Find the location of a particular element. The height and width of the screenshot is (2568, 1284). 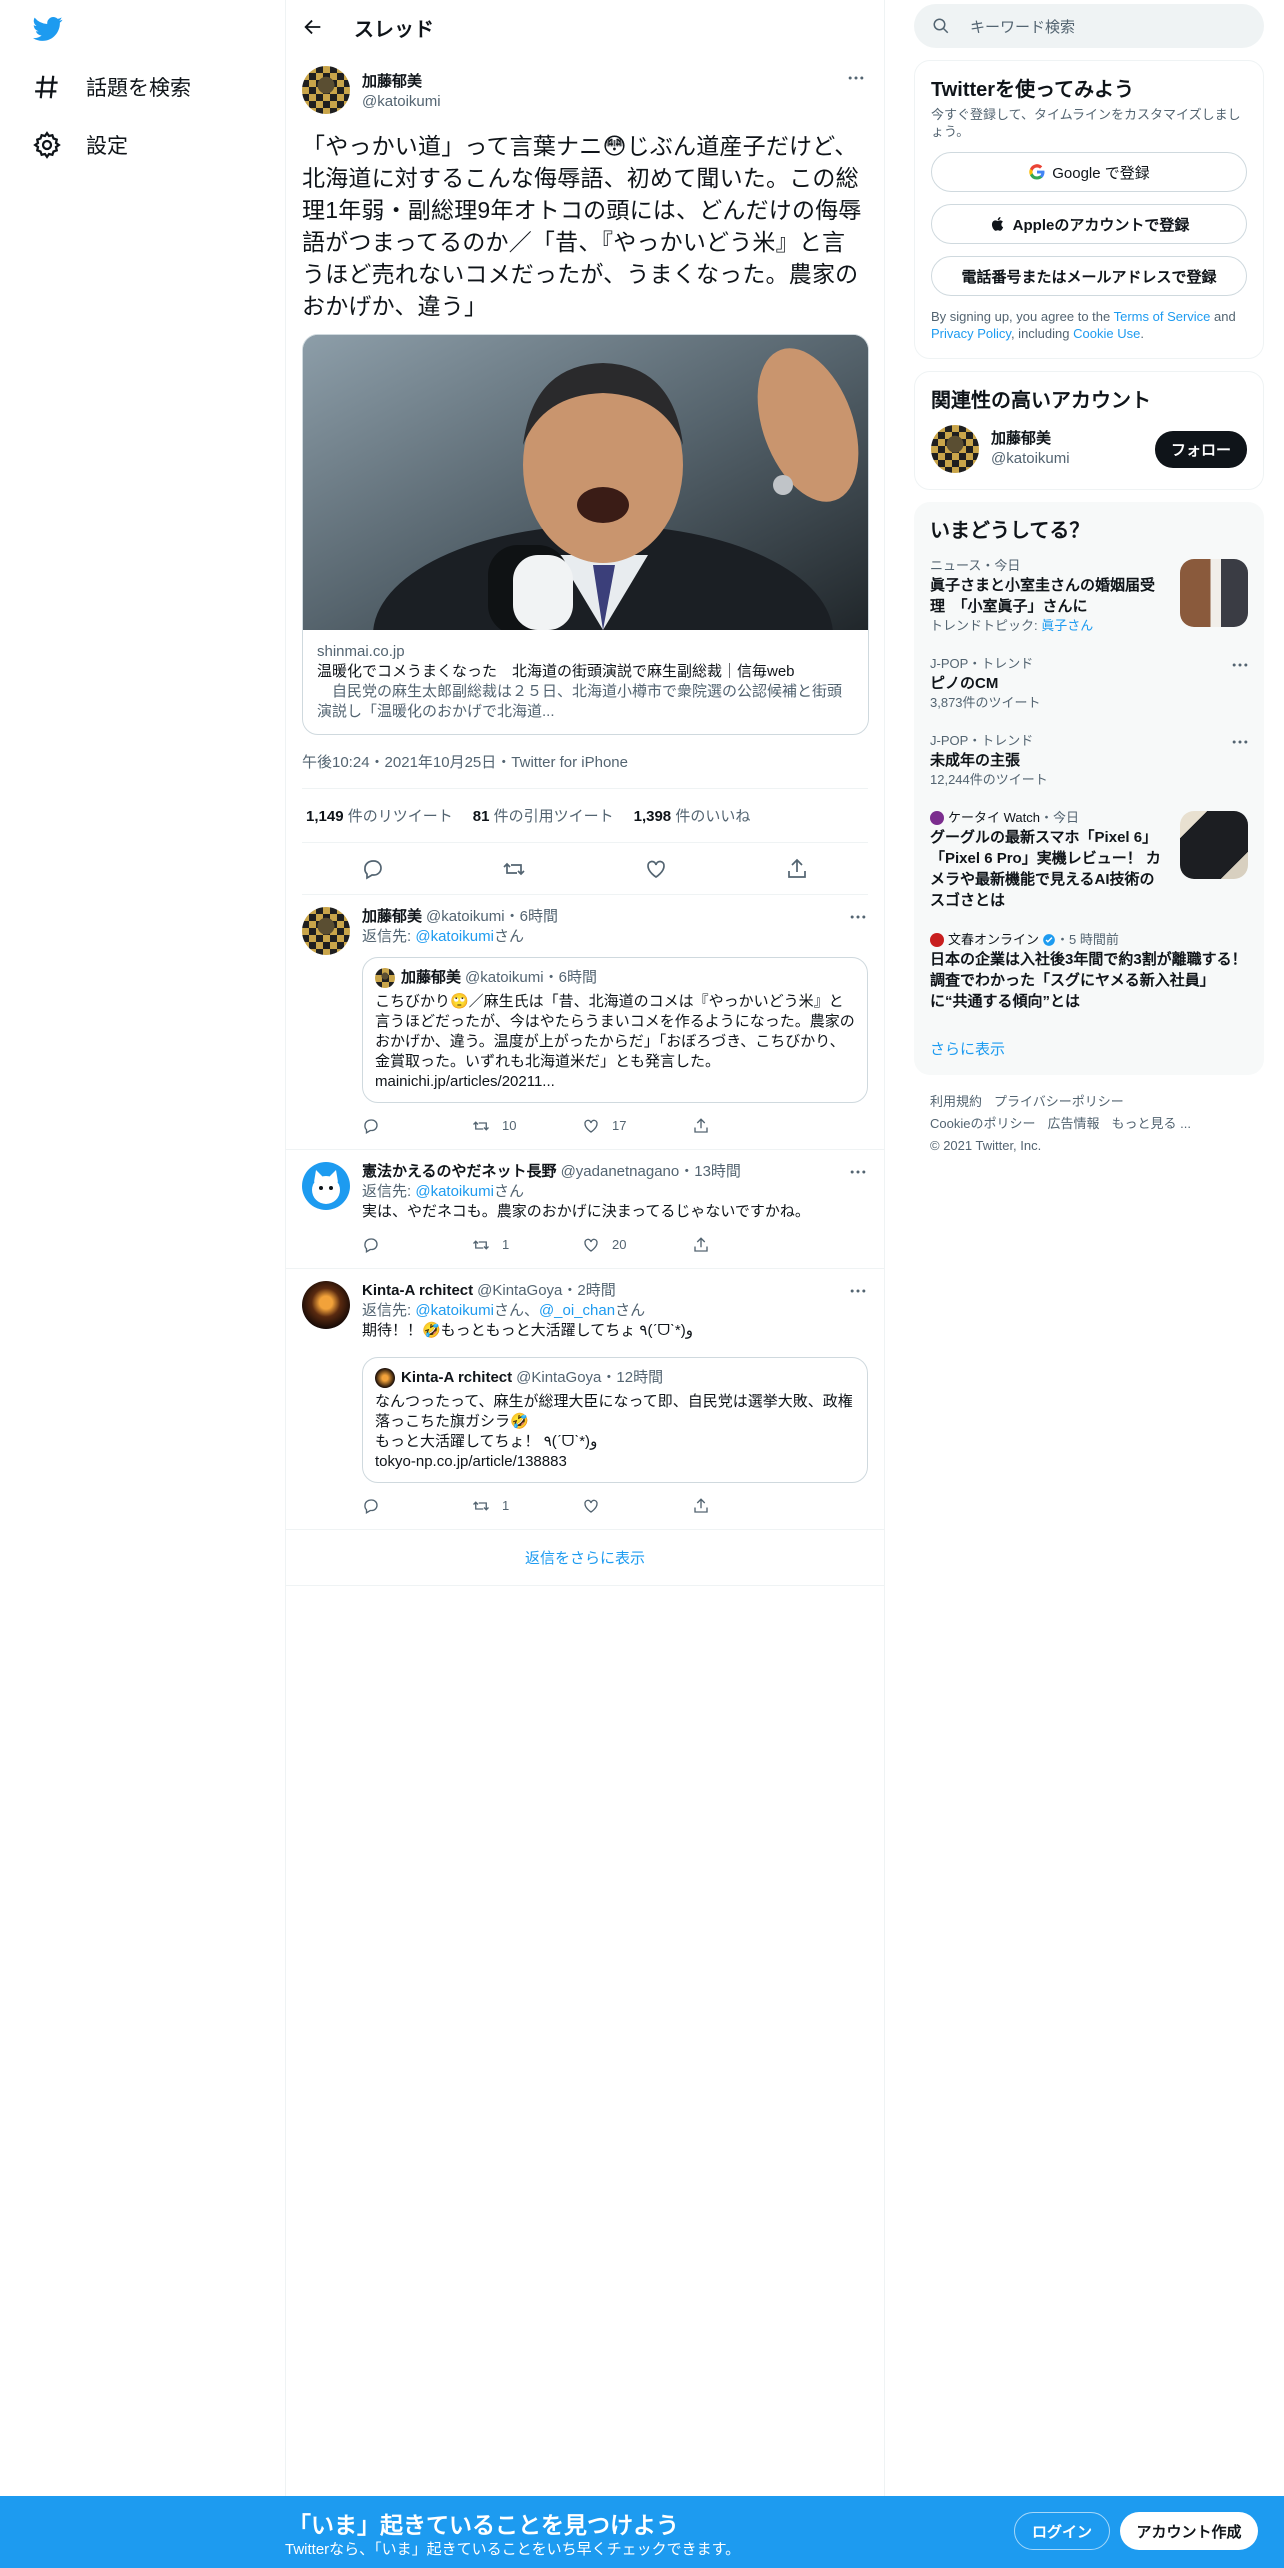

trend-item: J-POP・トレンド ピノのCM 3,873件のツイート is located at coordinates (1089, 683).